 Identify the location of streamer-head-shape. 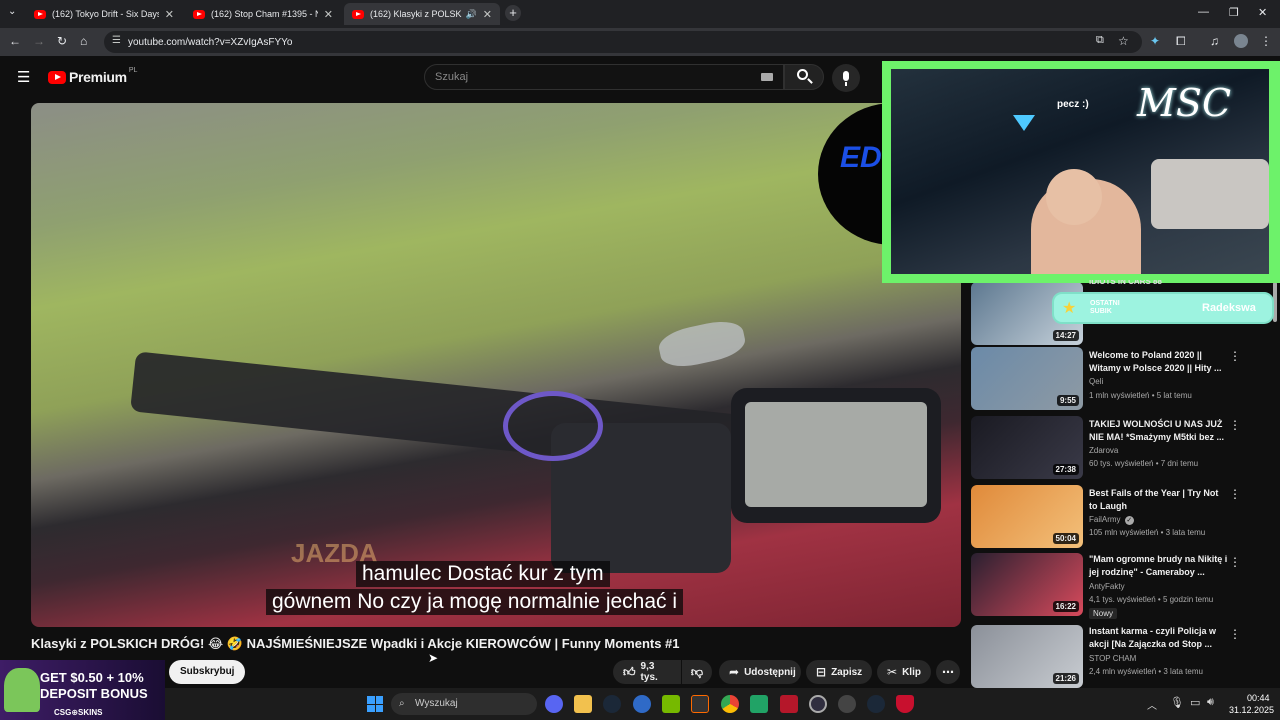
(1074, 197).